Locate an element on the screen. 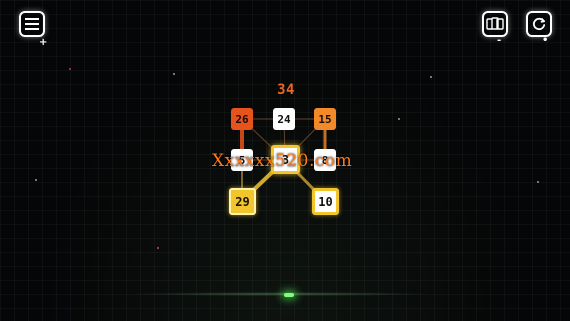 The image size is (570, 321). tile: 15 is located at coordinates (325, 119).